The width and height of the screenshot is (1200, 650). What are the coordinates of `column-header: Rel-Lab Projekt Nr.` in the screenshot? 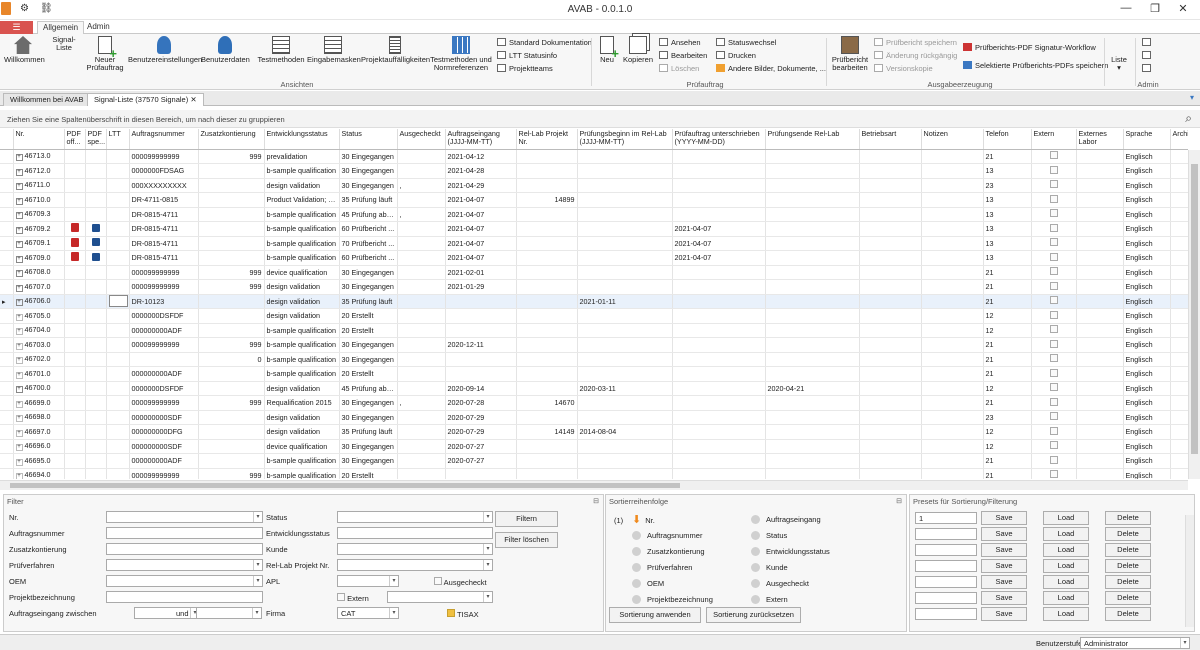 It's located at (547, 139).